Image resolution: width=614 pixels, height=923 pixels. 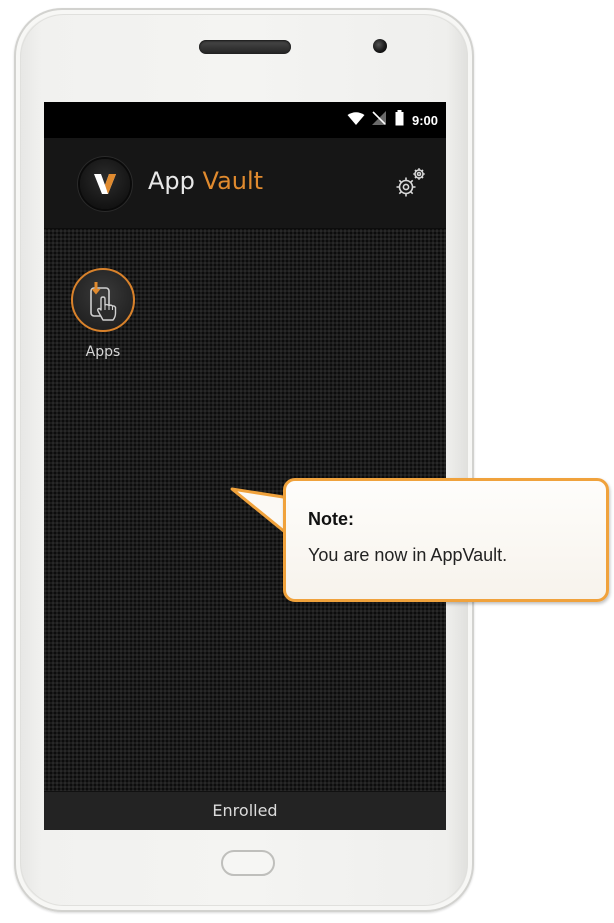 I want to click on callout-body: You are now in AppVault., so click(x=408, y=555).